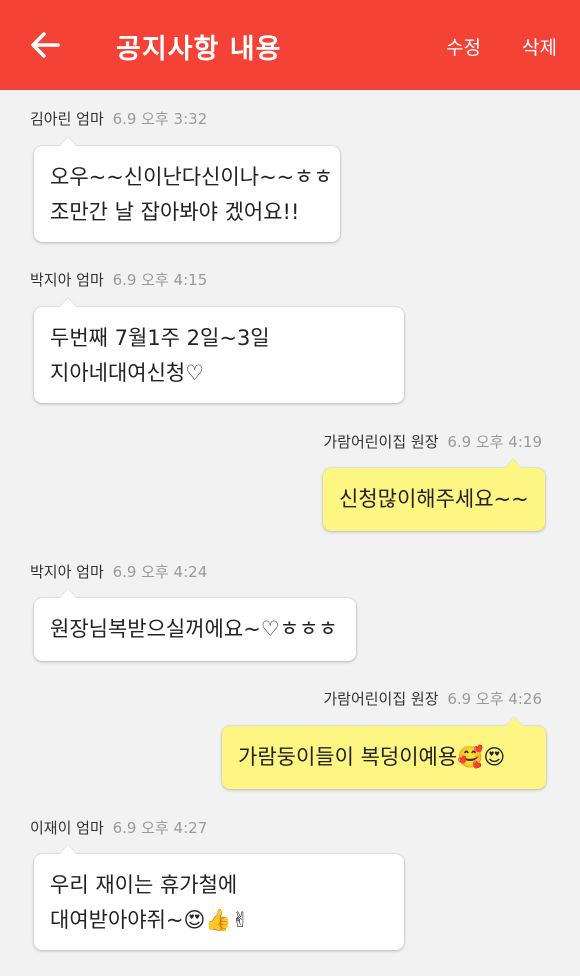 This screenshot has width=580, height=976. I want to click on page-title: 공지사항 내용, so click(199, 49).